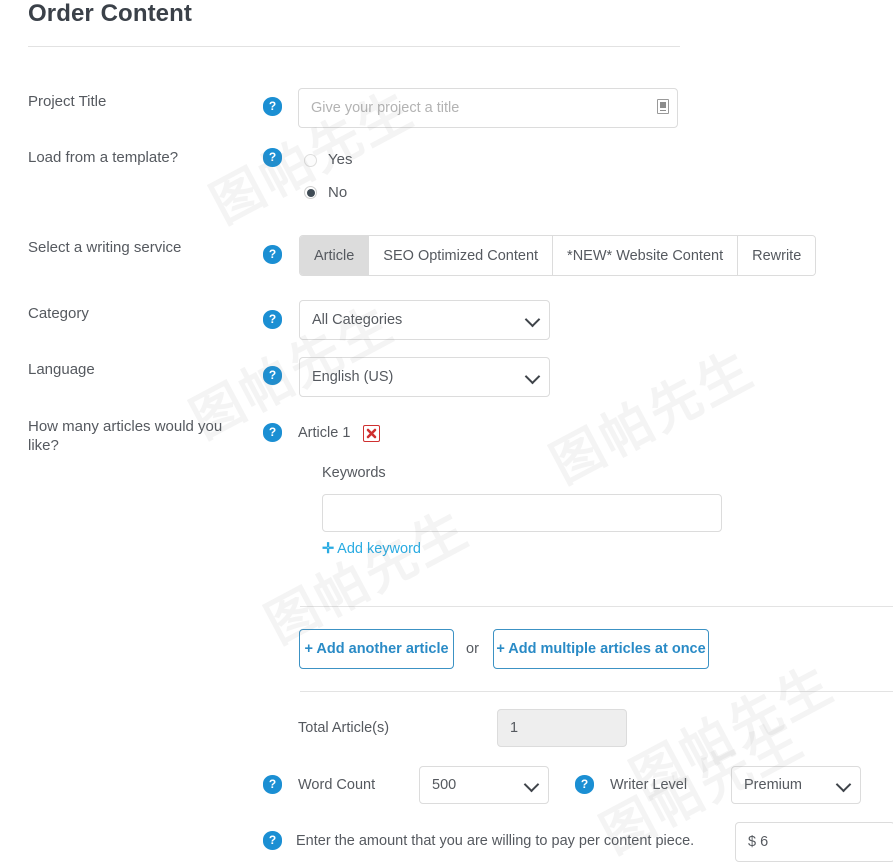 Image resolution: width=893 pixels, height=862 pixels. I want to click on language-select: English (US), so click(424, 377).